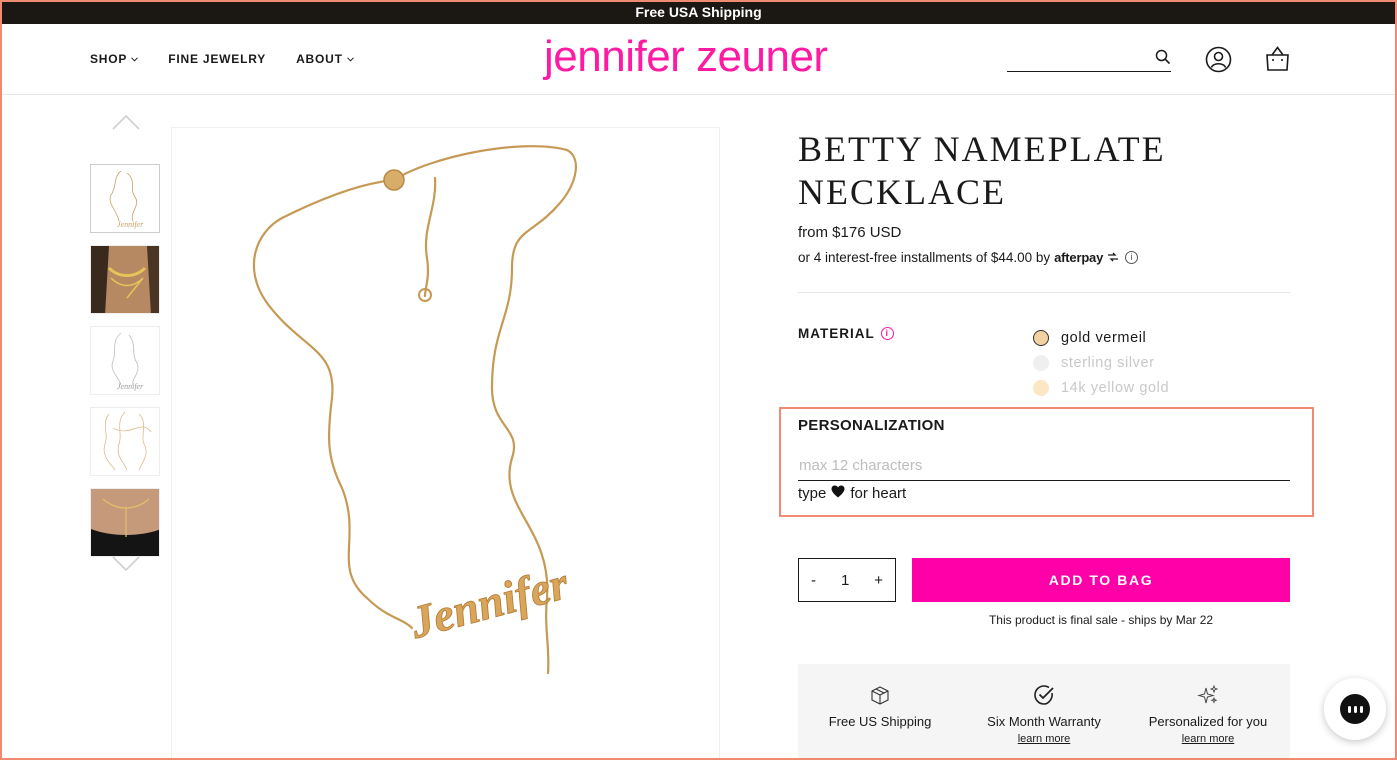 The width and height of the screenshot is (1397, 760). I want to click on product-price: from $176 USD, so click(850, 232).